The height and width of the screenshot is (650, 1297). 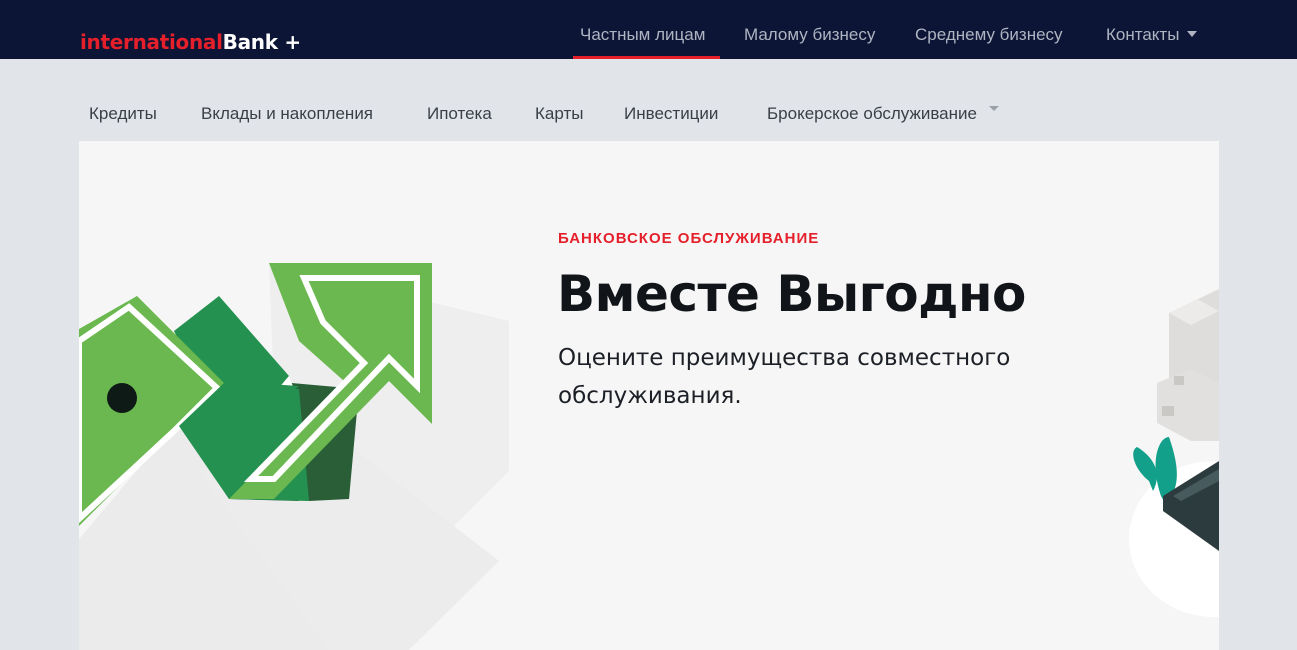 I want to click on sub-nav-deposits: Вклады и накопления, so click(x=287, y=114).